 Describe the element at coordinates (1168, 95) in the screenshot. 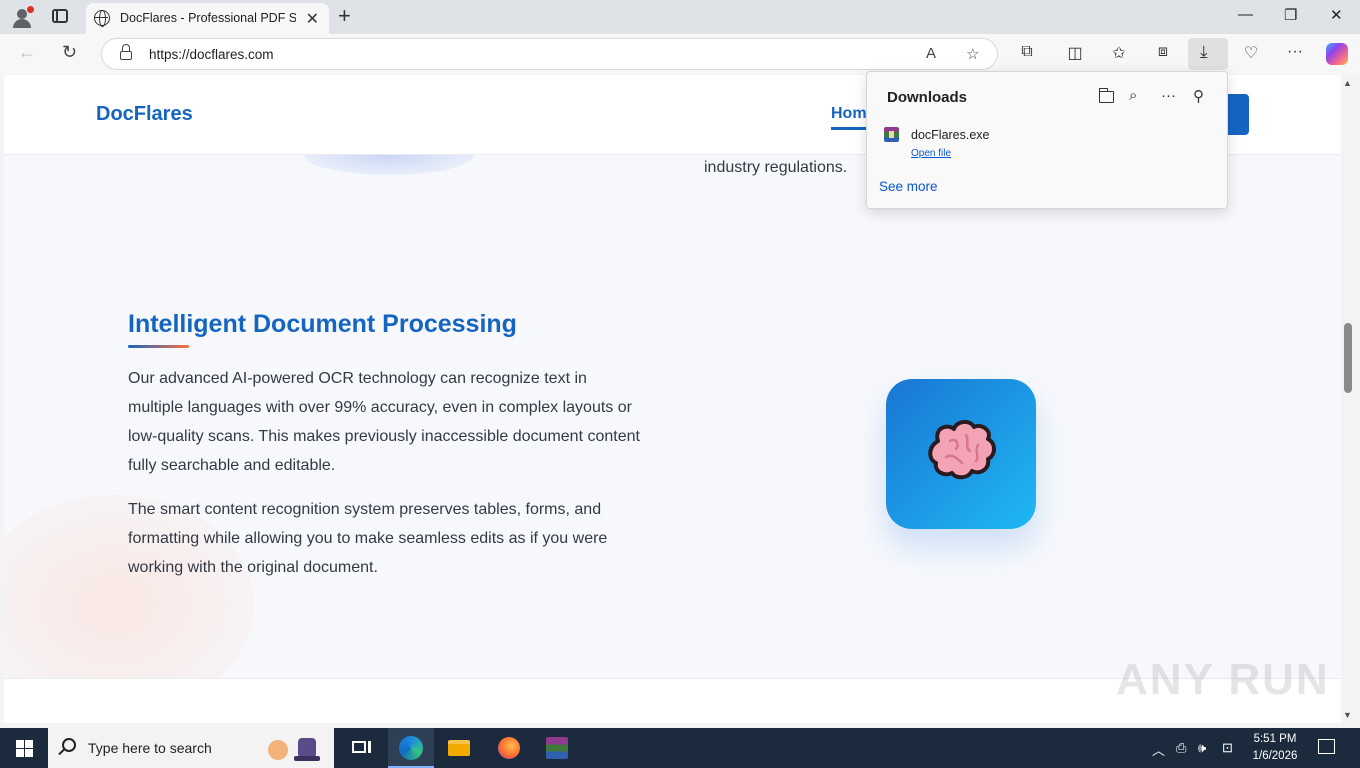

I see `more-options-icon: ···` at that location.